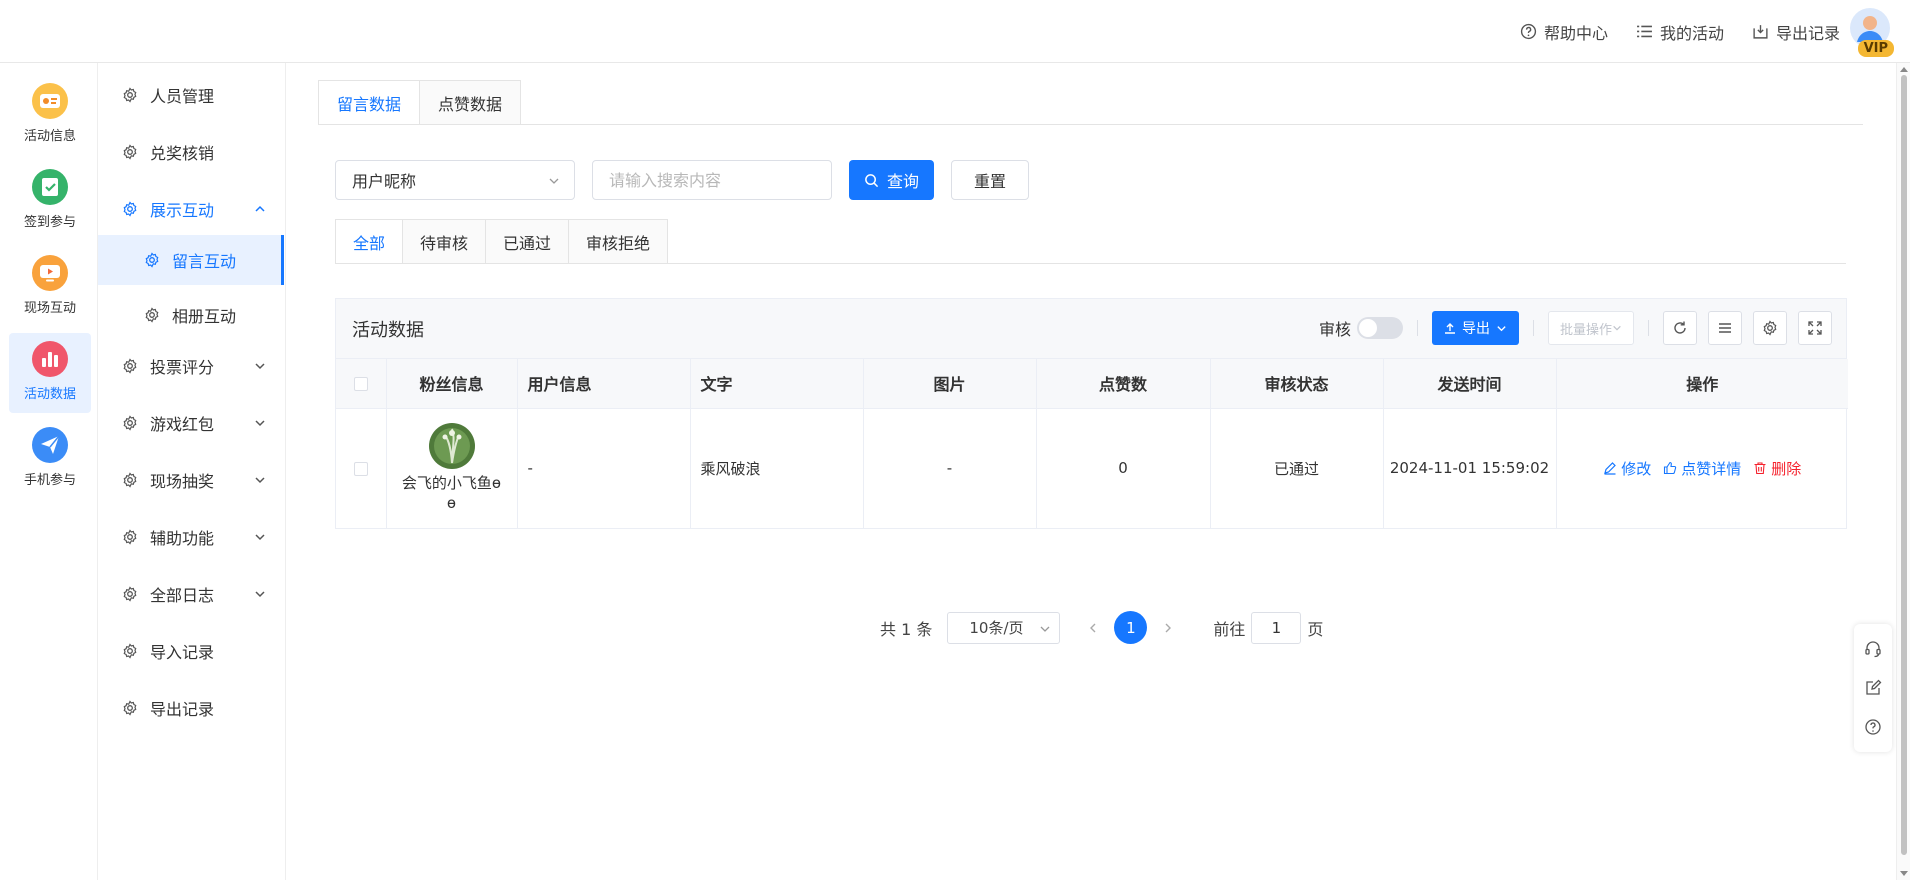  I want to click on prev-page-button, so click(1093, 628).